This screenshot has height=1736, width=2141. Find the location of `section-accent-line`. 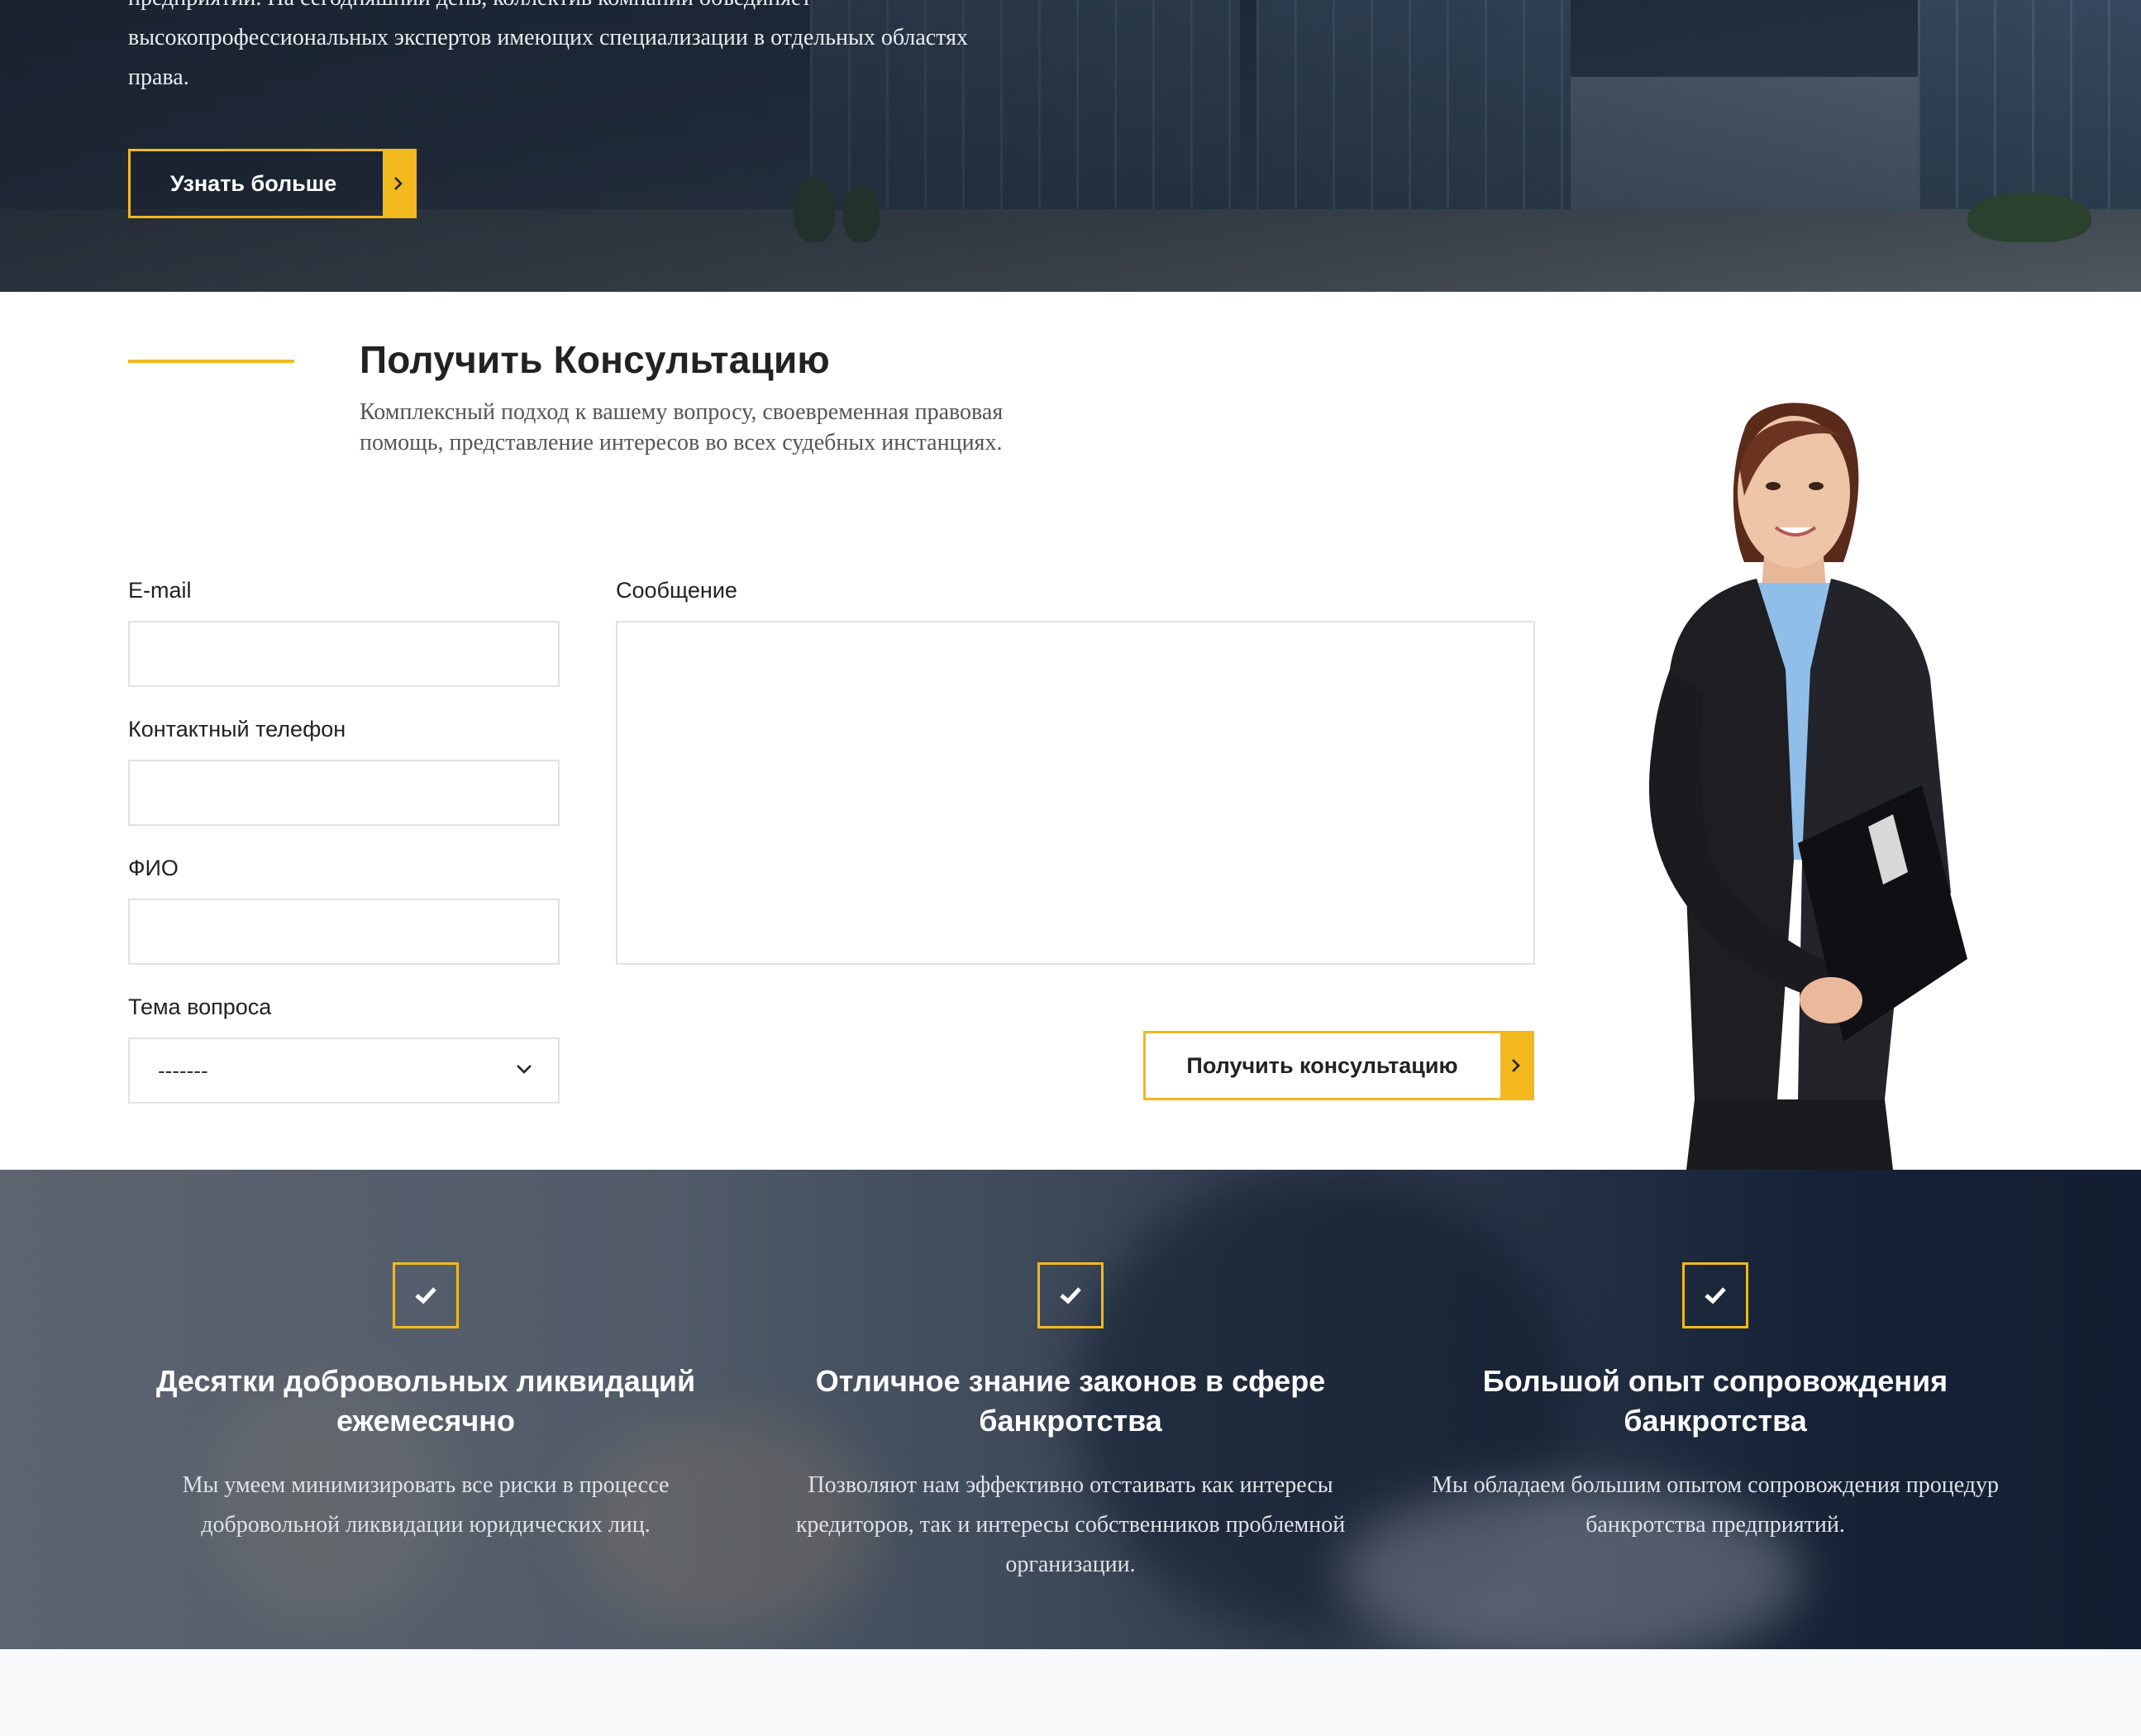

section-accent-line is located at coordinates (211, 361).